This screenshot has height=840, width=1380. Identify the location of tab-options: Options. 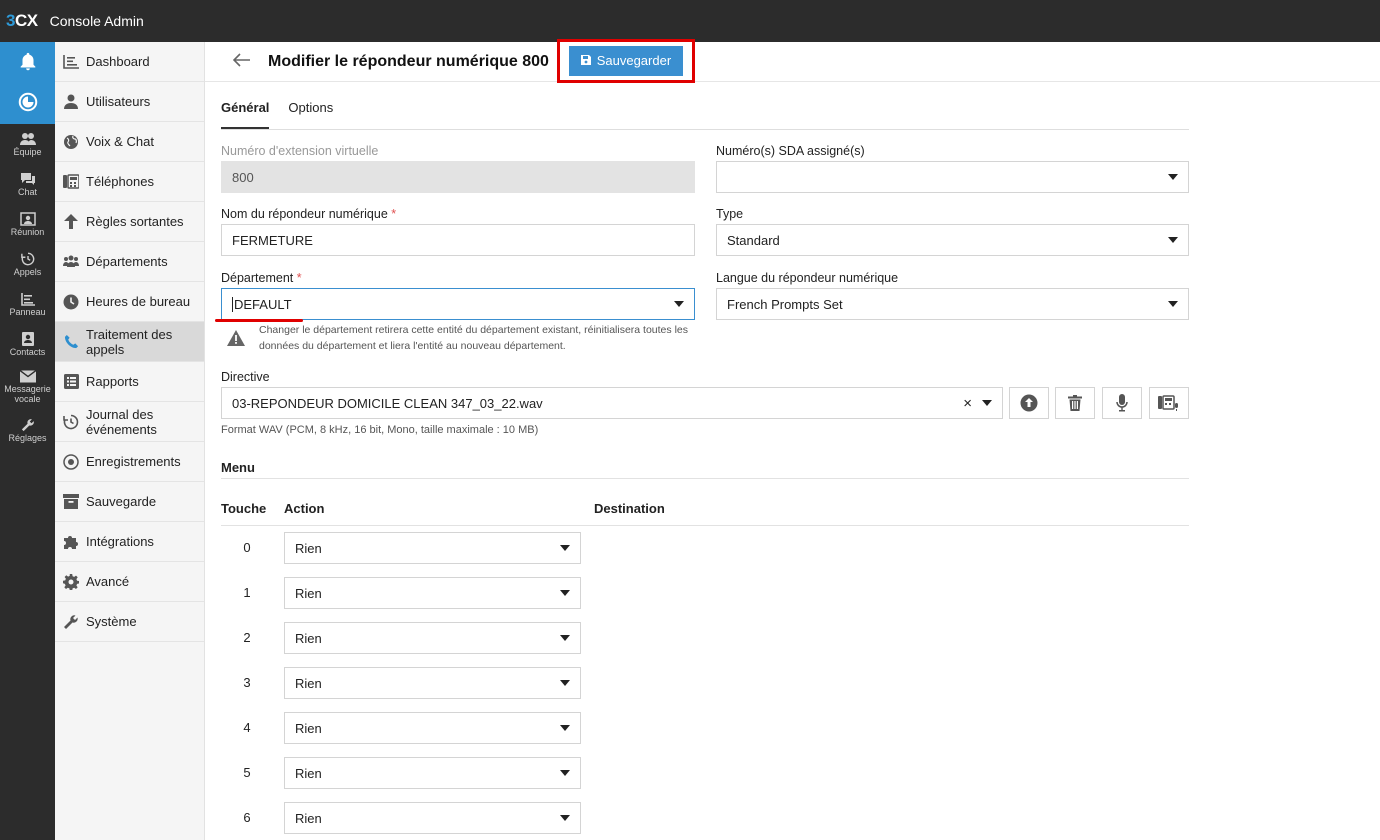
(310, 109).